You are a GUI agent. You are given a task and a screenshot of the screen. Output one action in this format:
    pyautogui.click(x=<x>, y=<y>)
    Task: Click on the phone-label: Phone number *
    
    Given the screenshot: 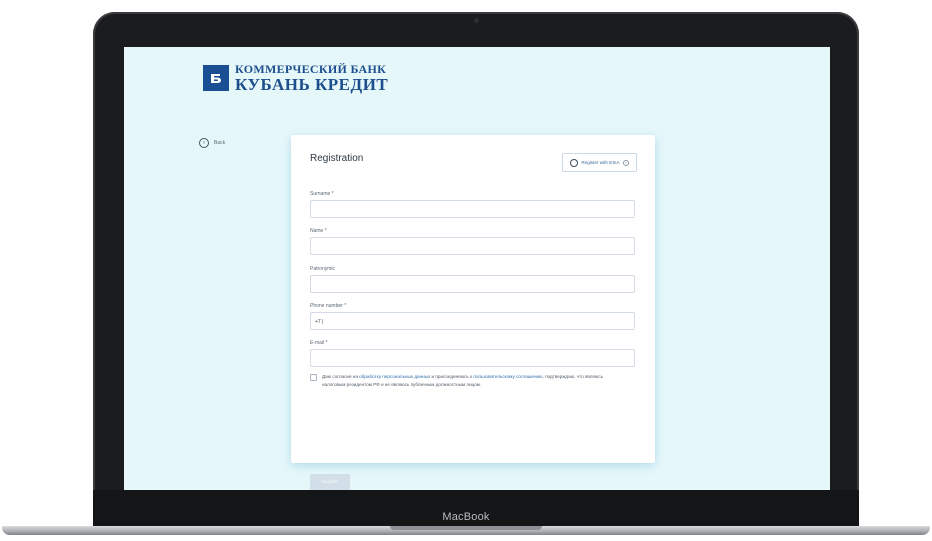 What is the action you would take?
    pyautogui.click(x=328, y=306)
    